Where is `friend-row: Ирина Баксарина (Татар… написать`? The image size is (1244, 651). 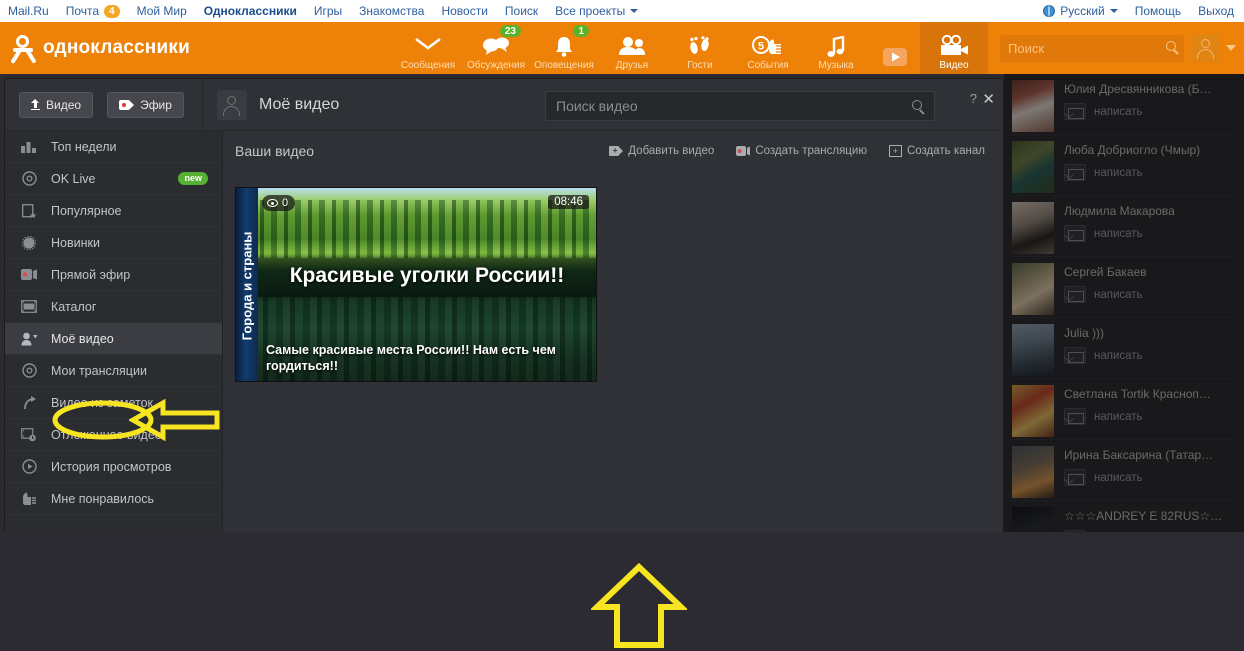 friend-row: Ирина Баксарина (Татар… написать is located at coordinates (1124, 470).